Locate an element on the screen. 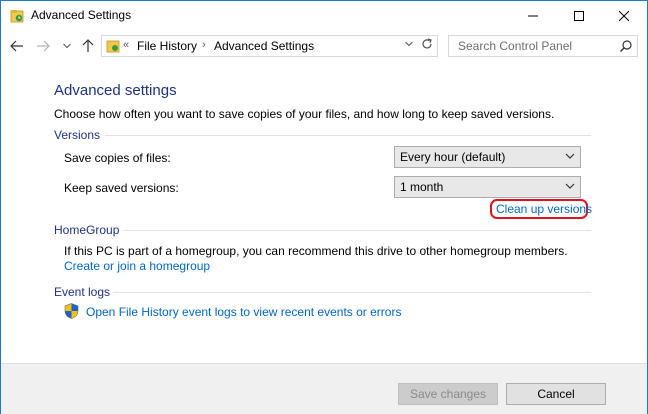 Image resolution: width=648 pixels, height=414 pixels. search-box: Search Control Panel is located at coordinates (543, 46).